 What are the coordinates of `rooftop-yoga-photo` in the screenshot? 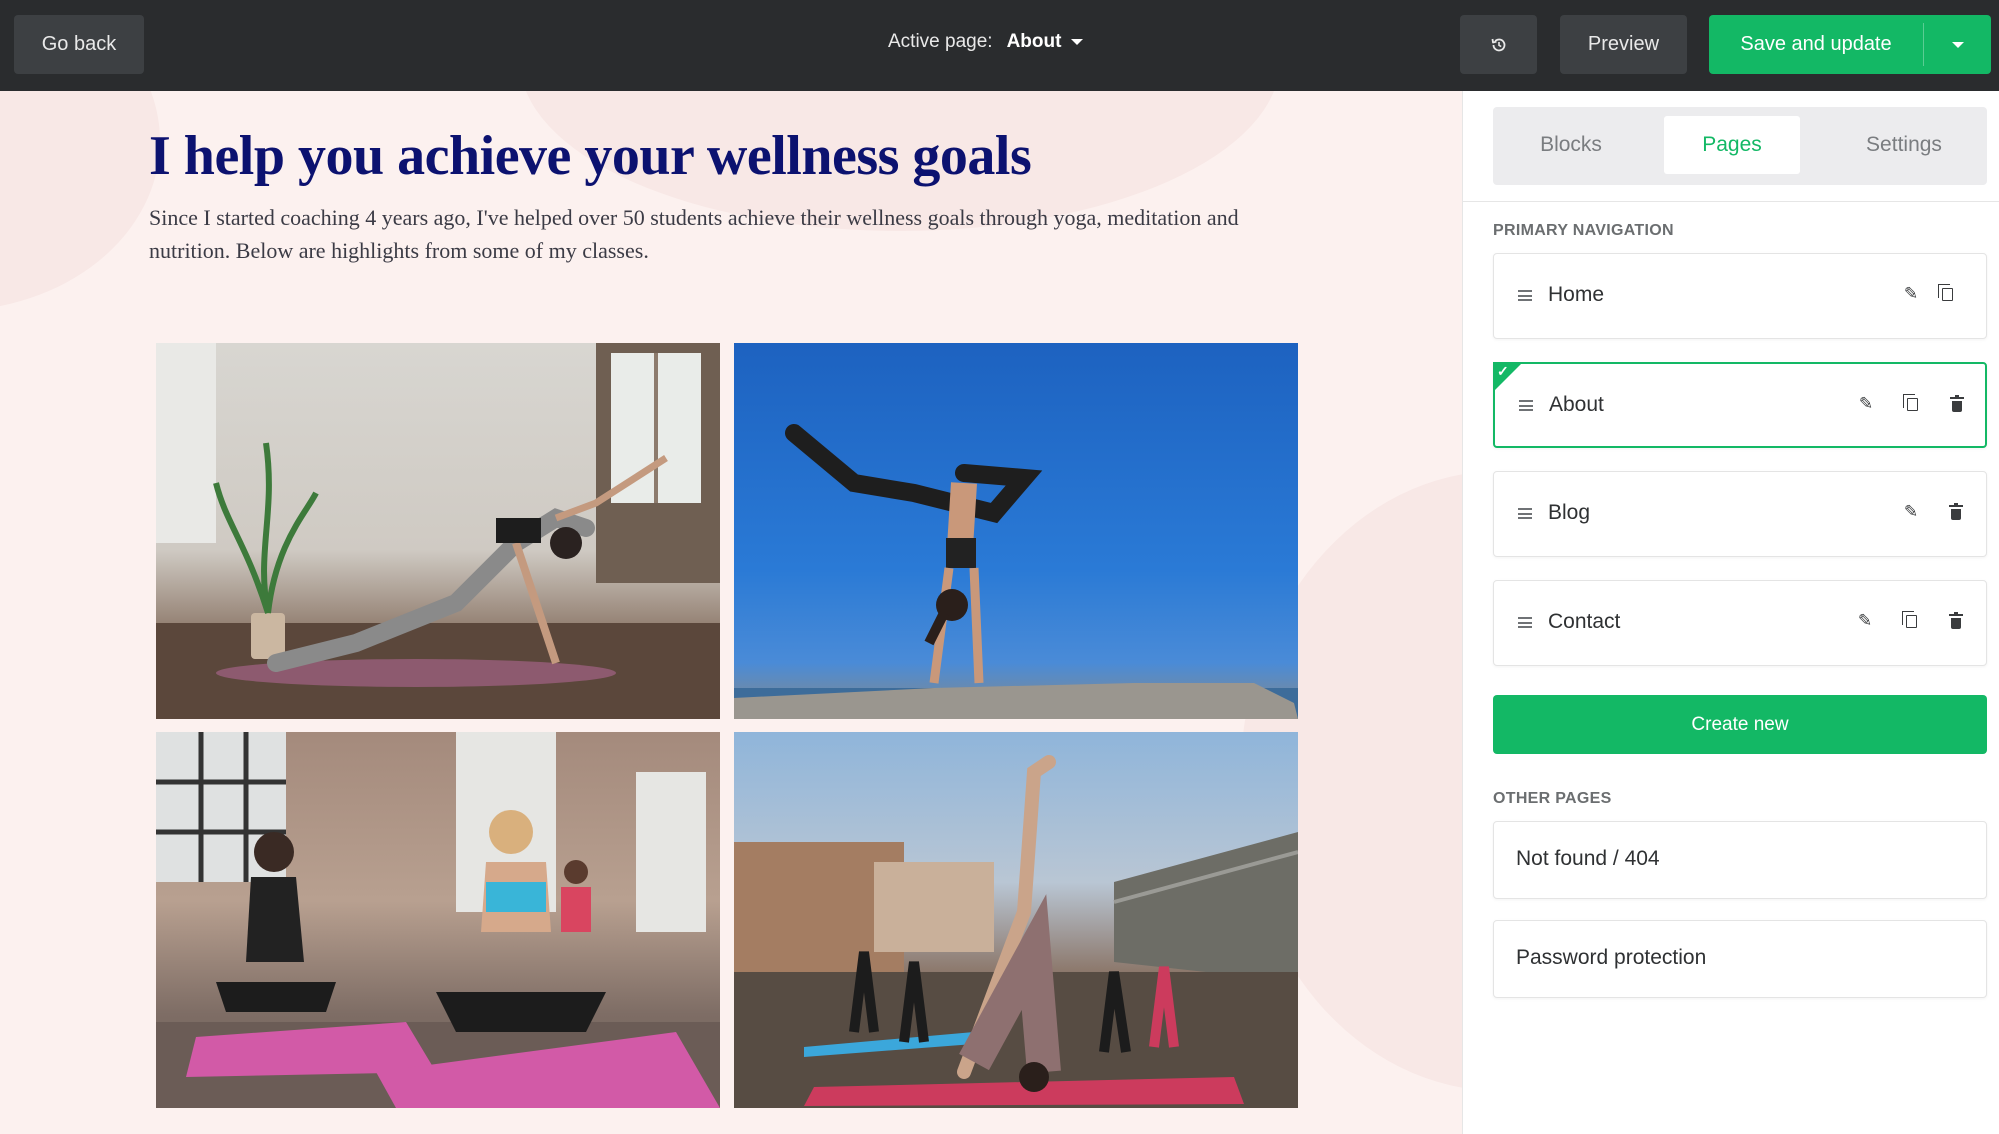 It's located at (1016, 920).